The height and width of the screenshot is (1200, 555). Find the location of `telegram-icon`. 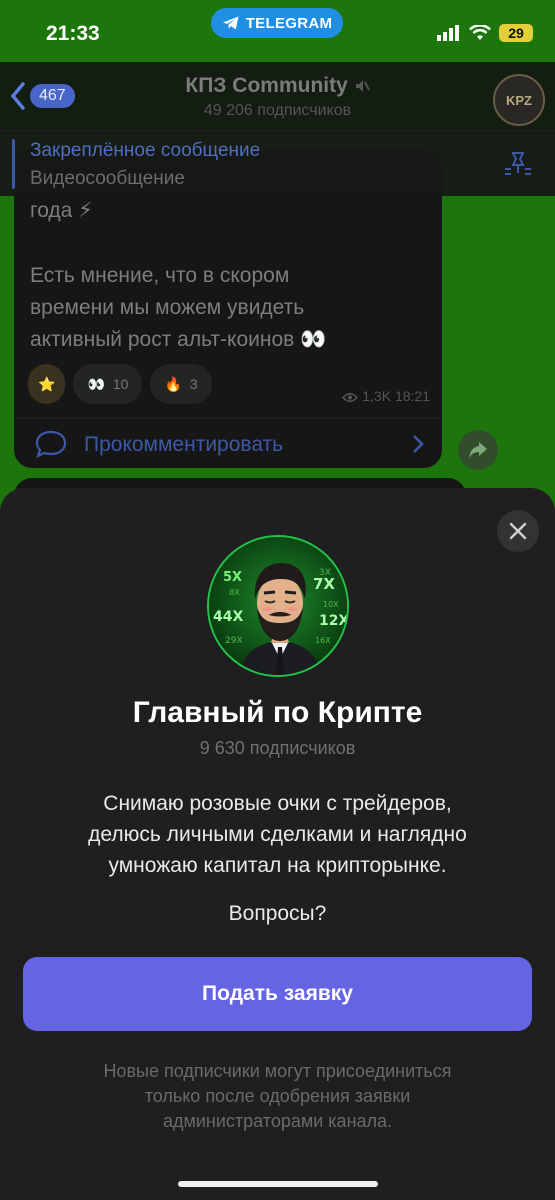

telegram-icon is located at coordinates (230, 23).